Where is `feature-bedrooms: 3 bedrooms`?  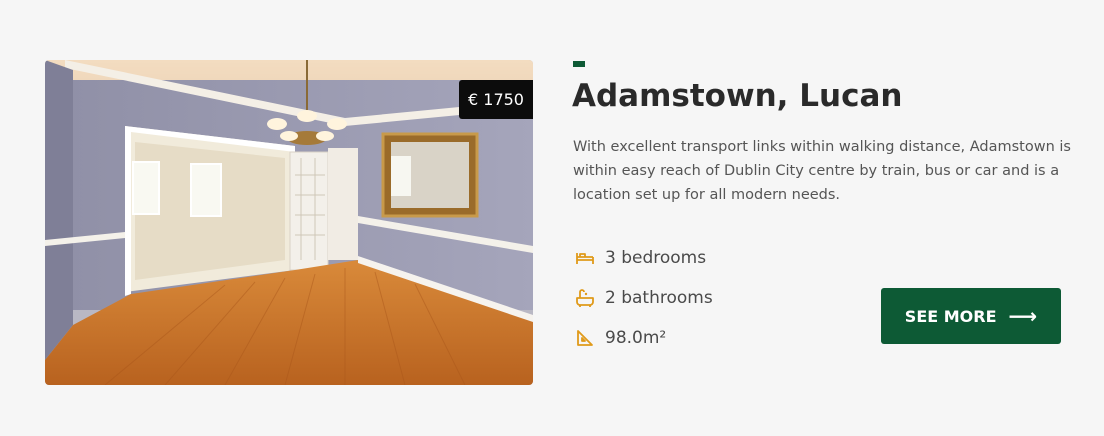 feature-bedrooms: 3 bedrooms is located at coordinates (643, 258).